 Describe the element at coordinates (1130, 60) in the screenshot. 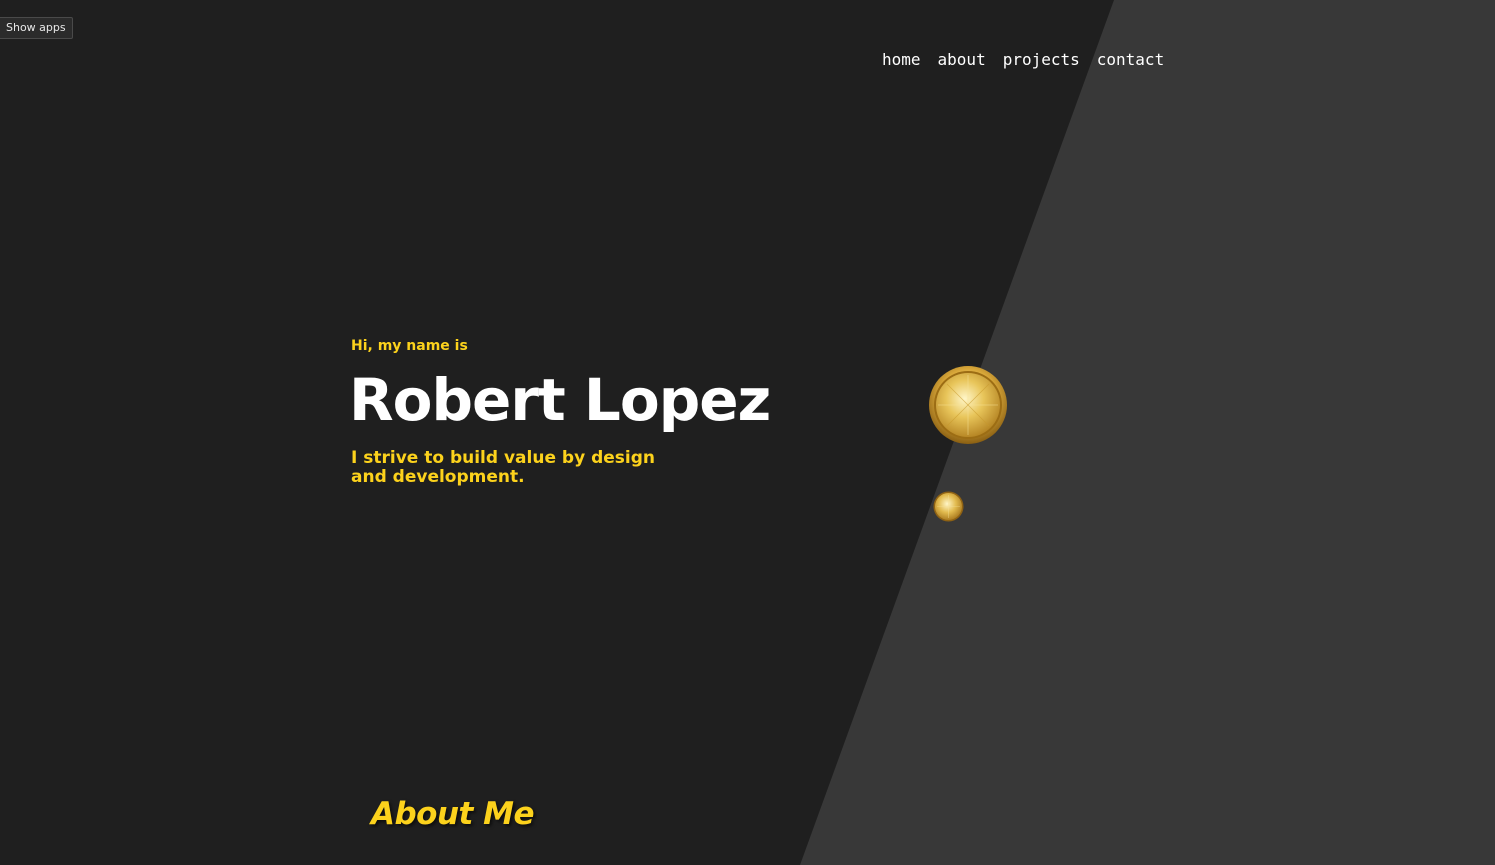

I see `nav-contact-link: contact` at that location.